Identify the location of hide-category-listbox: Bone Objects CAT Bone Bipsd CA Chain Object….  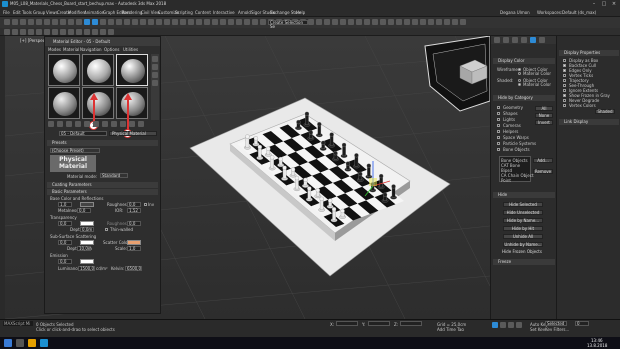
(516, 169).